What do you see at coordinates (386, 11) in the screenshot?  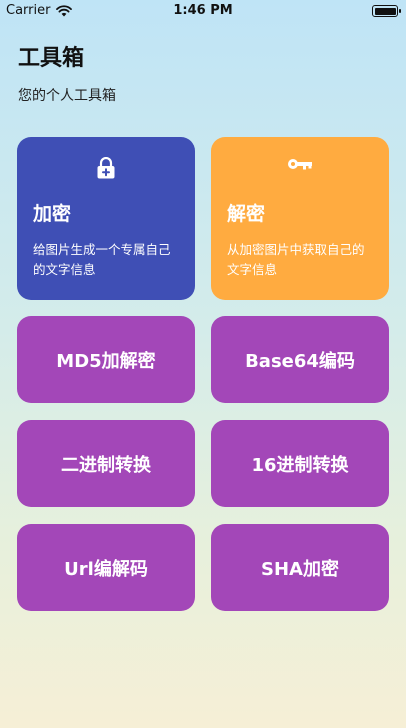 I see `battery-icon` at bounding box center [386, 11].